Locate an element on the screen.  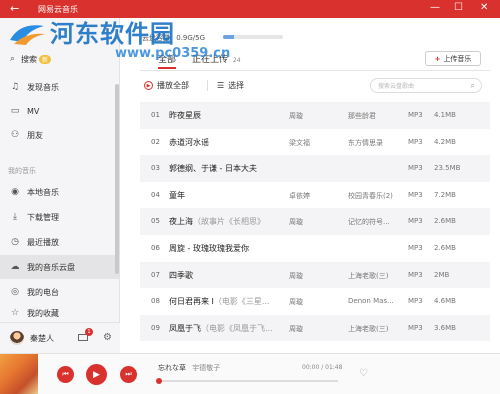
select-label: 选择 is located at coordinates (236, 85).